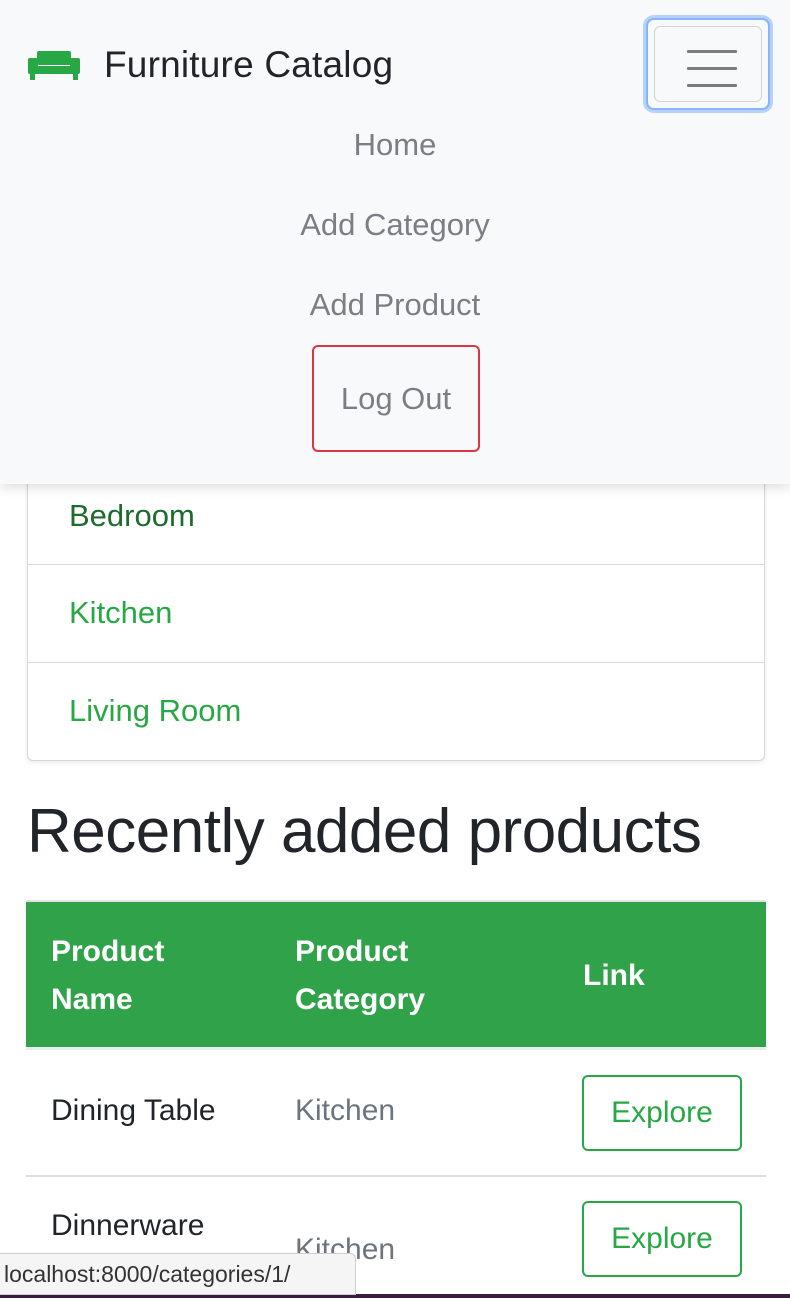 Image resolution: width=790 pixels, height=1298 pixels. What do you see at coordinates (128, 1225) in the screenshot?
I see `product-name: Dinnerware` at bounding box center [128, 1225].